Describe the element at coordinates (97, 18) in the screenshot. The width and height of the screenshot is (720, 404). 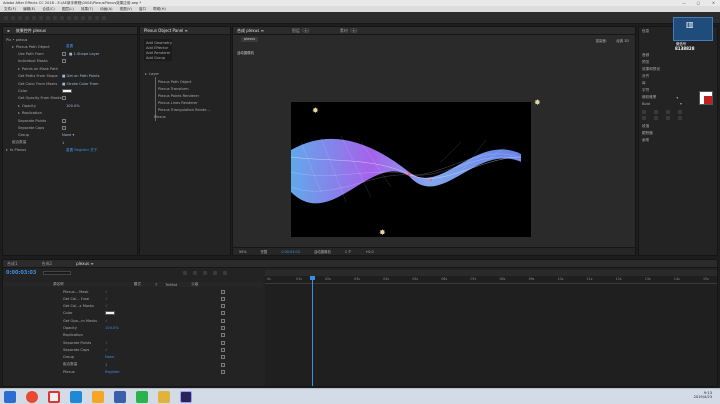
I see `roto-tool-icon` at that location.